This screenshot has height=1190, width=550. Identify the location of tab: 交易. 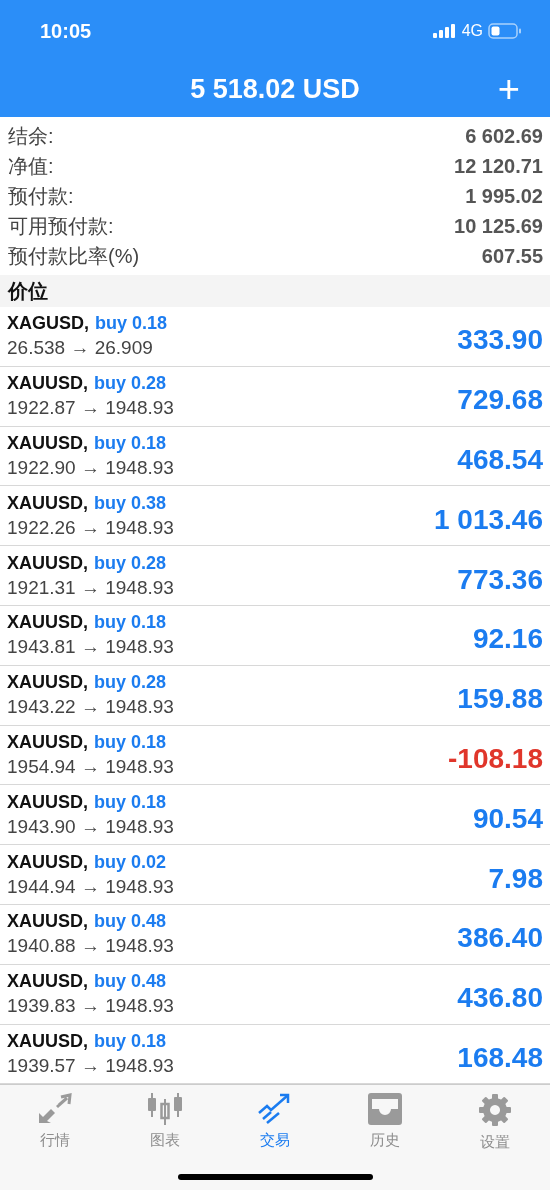
(275, 1123).